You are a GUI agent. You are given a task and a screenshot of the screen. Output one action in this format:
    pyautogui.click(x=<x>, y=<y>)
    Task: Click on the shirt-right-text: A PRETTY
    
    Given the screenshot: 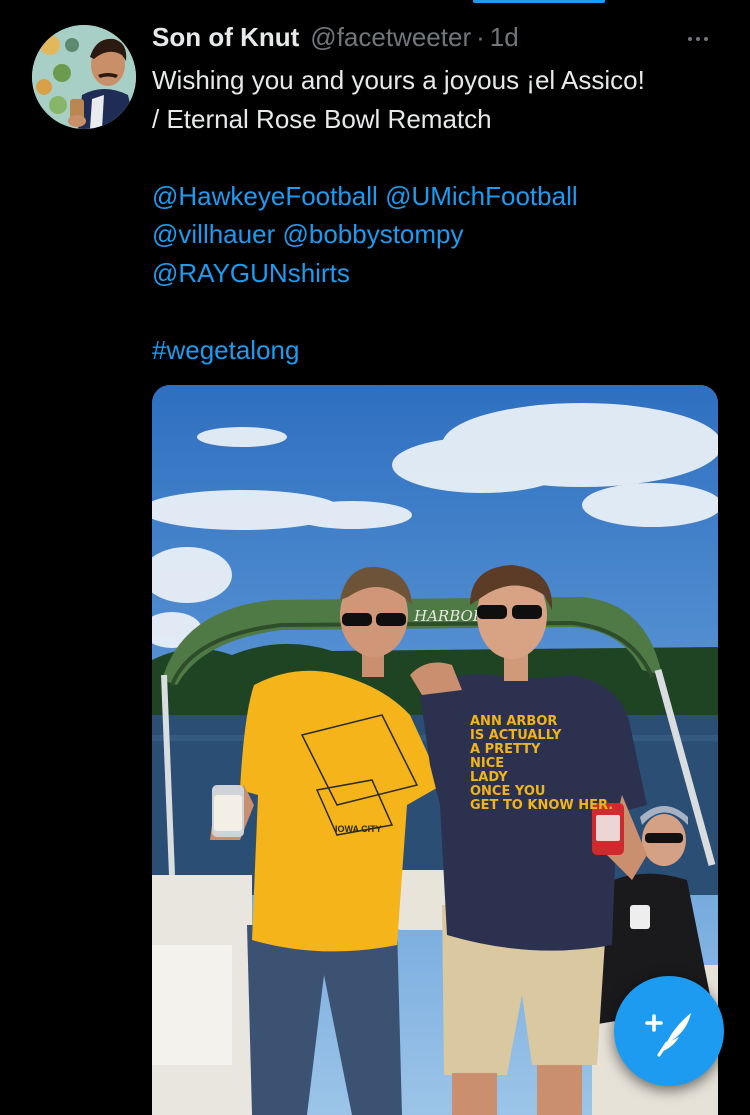 What is the action you would take?
    pyautogui.click(x=505, y=749)
    